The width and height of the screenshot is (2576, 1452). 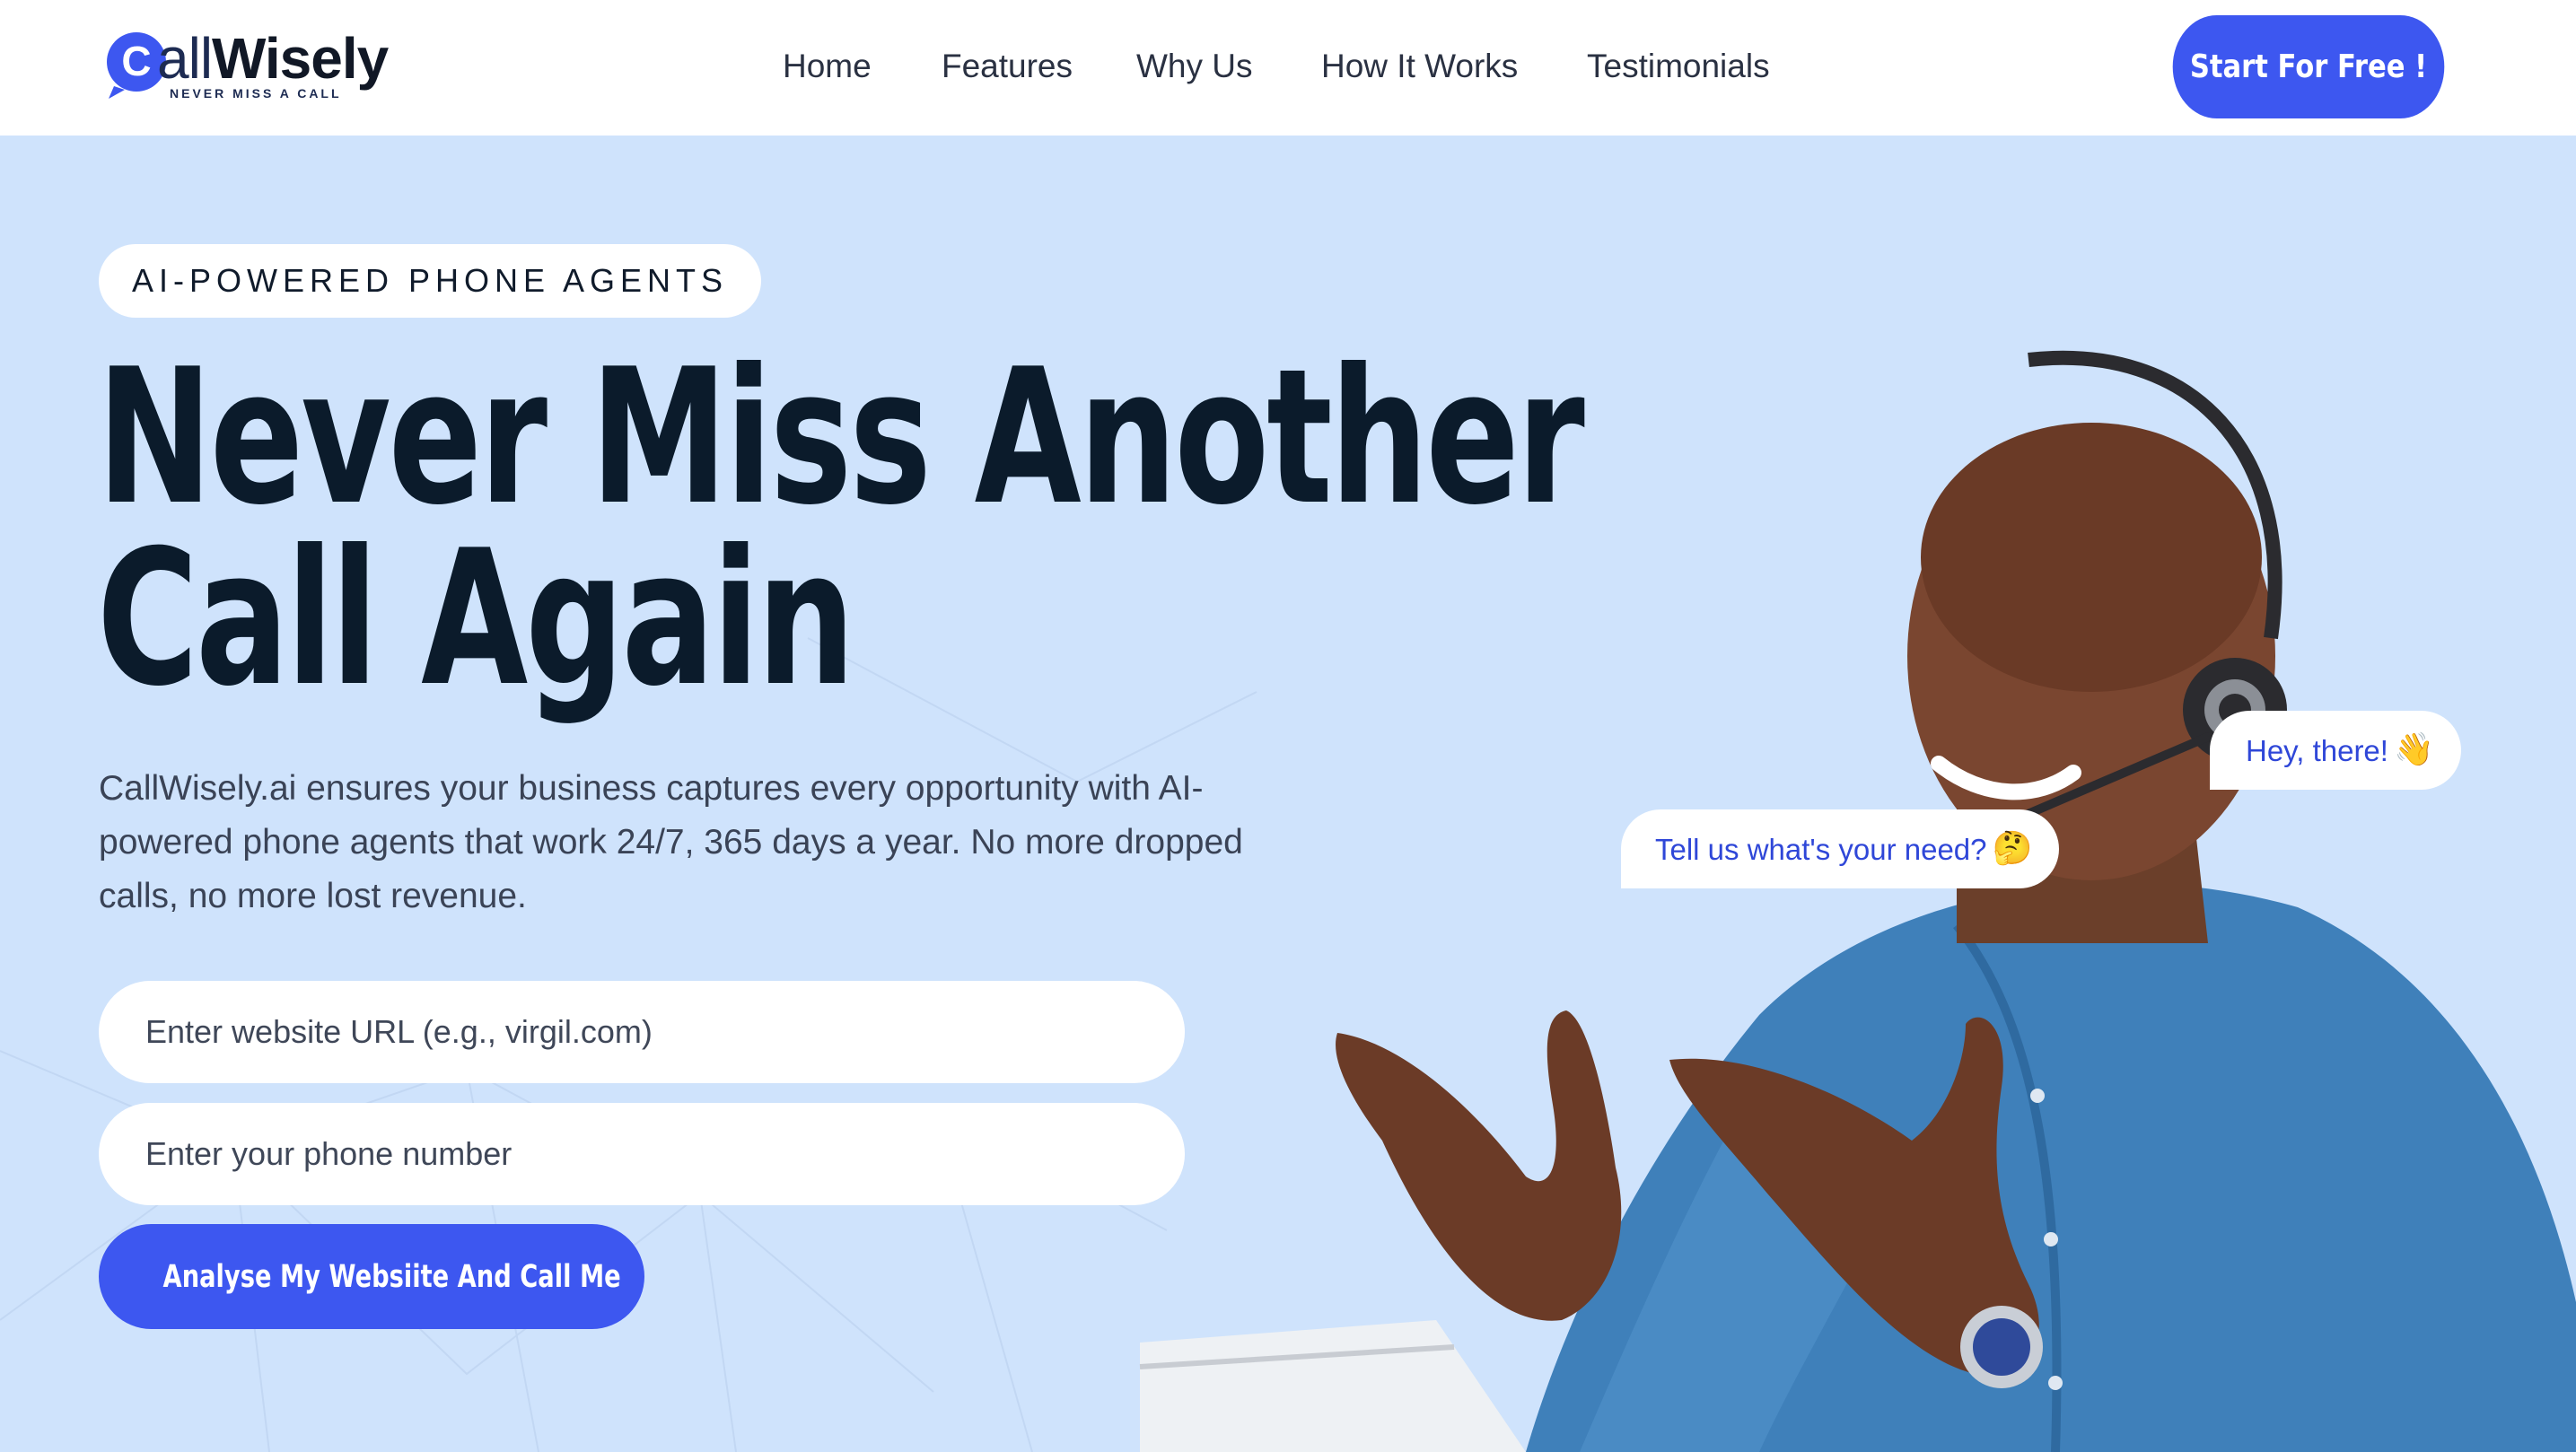 What do you see at coordinates (2012, 849) in the screenshot?
I see `thinking-face-icon: 🤔` at bounding box center [2012, 849].